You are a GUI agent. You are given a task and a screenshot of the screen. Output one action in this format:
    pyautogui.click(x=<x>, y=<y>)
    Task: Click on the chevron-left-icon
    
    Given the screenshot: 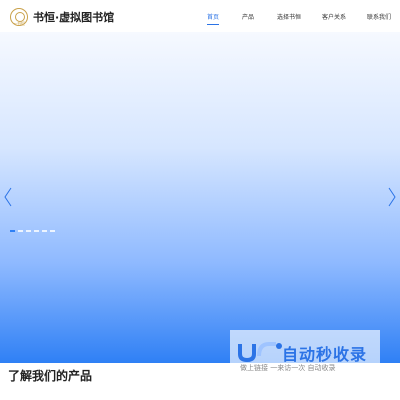 What is the action you would take?
    pyautogui.click(x=8, y=197)
    